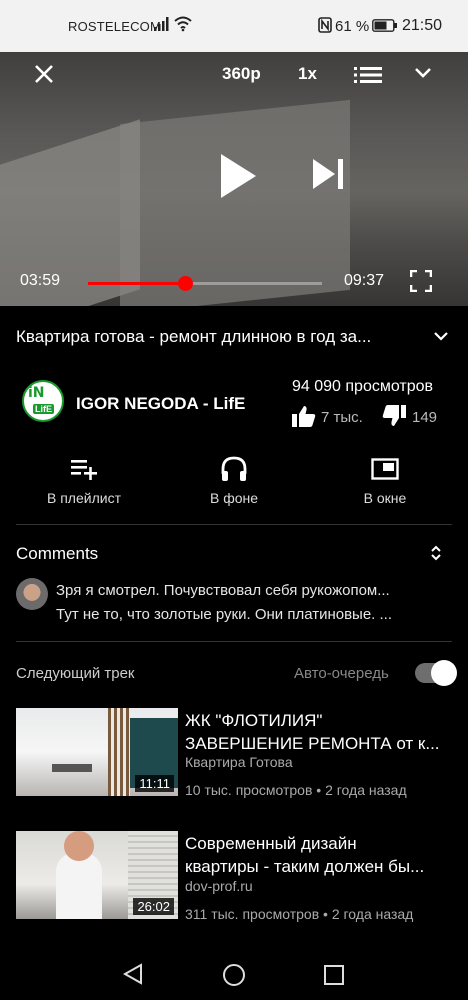 This screenshot has height=1000, width=468. What do you see at coordinates (133, 974) in the screenshot?
I see `back-icon` at bounding box center [133, 974].